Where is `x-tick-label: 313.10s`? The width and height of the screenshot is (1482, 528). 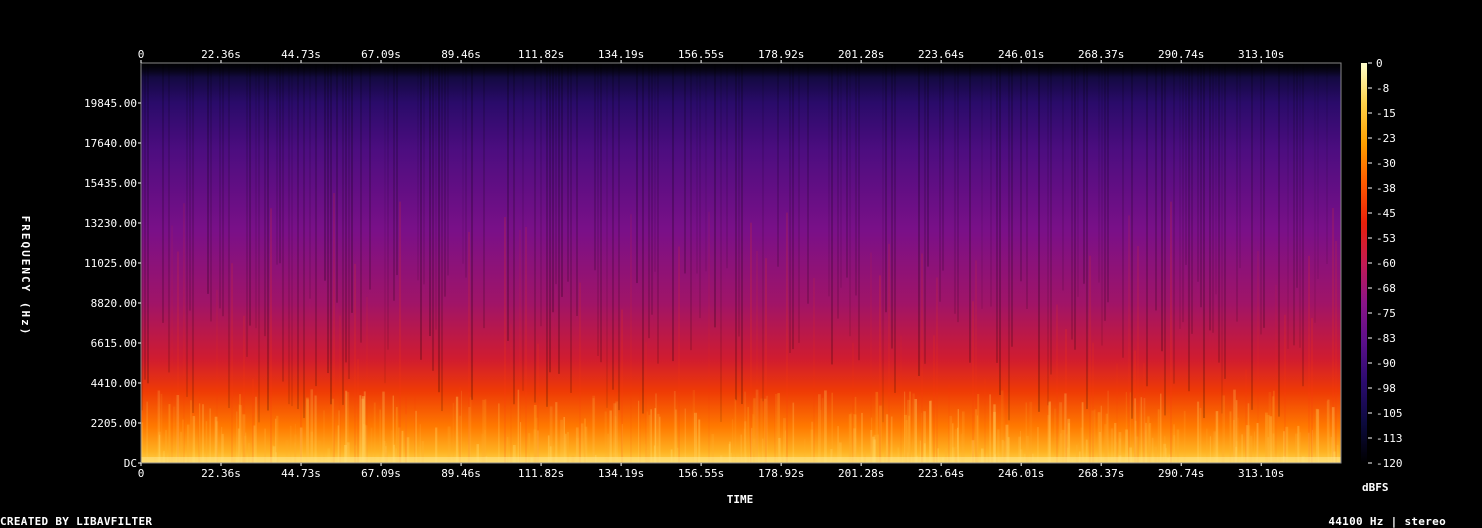 x-tick-label: 313.10s is located at coordinates (1261, 473).